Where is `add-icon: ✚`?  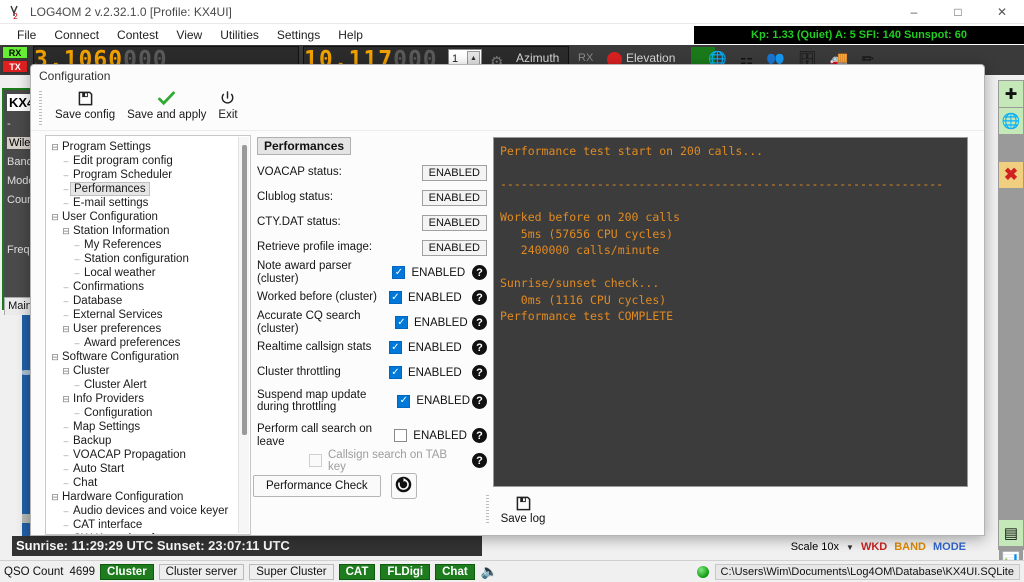
add-icon: ✚ is located at coordinates (1011, 94).